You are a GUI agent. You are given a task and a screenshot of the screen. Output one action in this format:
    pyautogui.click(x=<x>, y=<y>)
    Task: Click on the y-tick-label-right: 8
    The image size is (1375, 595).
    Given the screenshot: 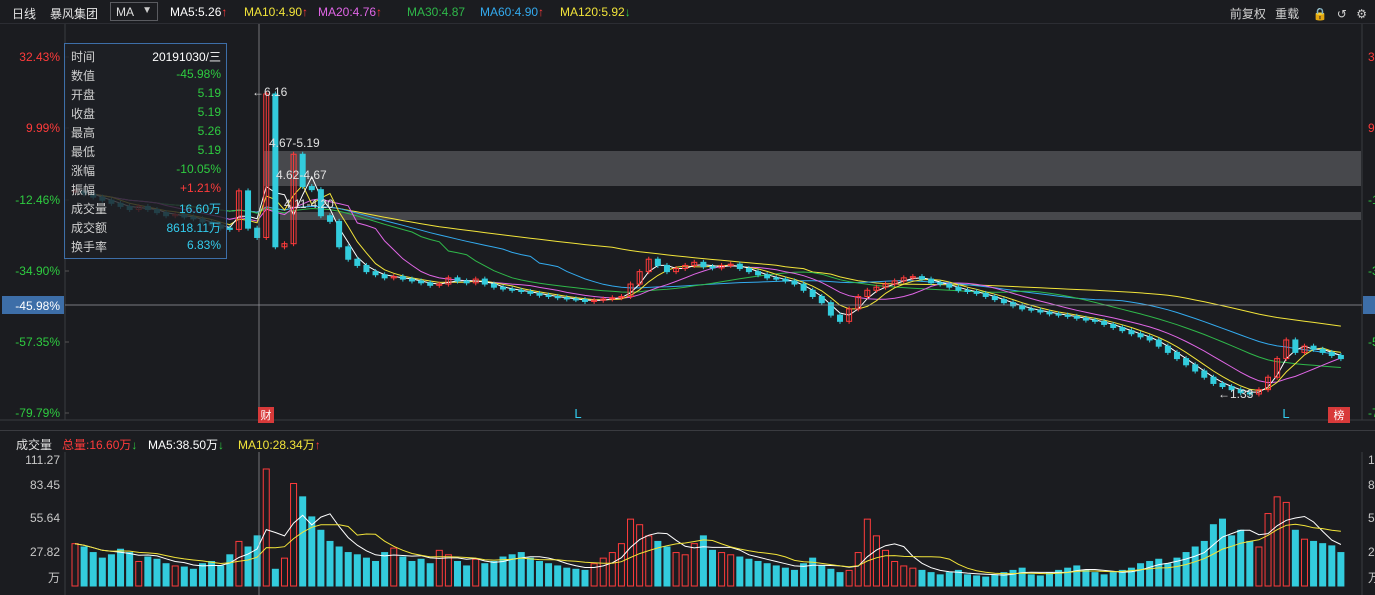 What is the action you would take?
    pyautogui.click(x=1371, y=485)
    